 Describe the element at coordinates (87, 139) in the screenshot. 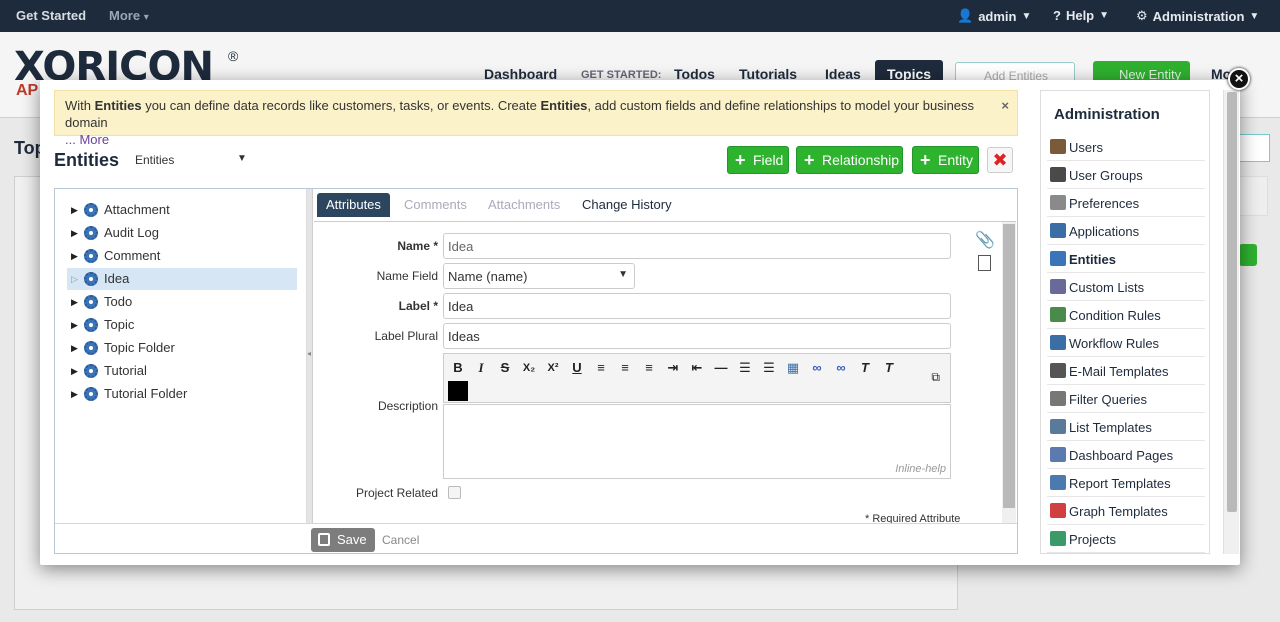

I see `banner-more-link: ... More` at that location.